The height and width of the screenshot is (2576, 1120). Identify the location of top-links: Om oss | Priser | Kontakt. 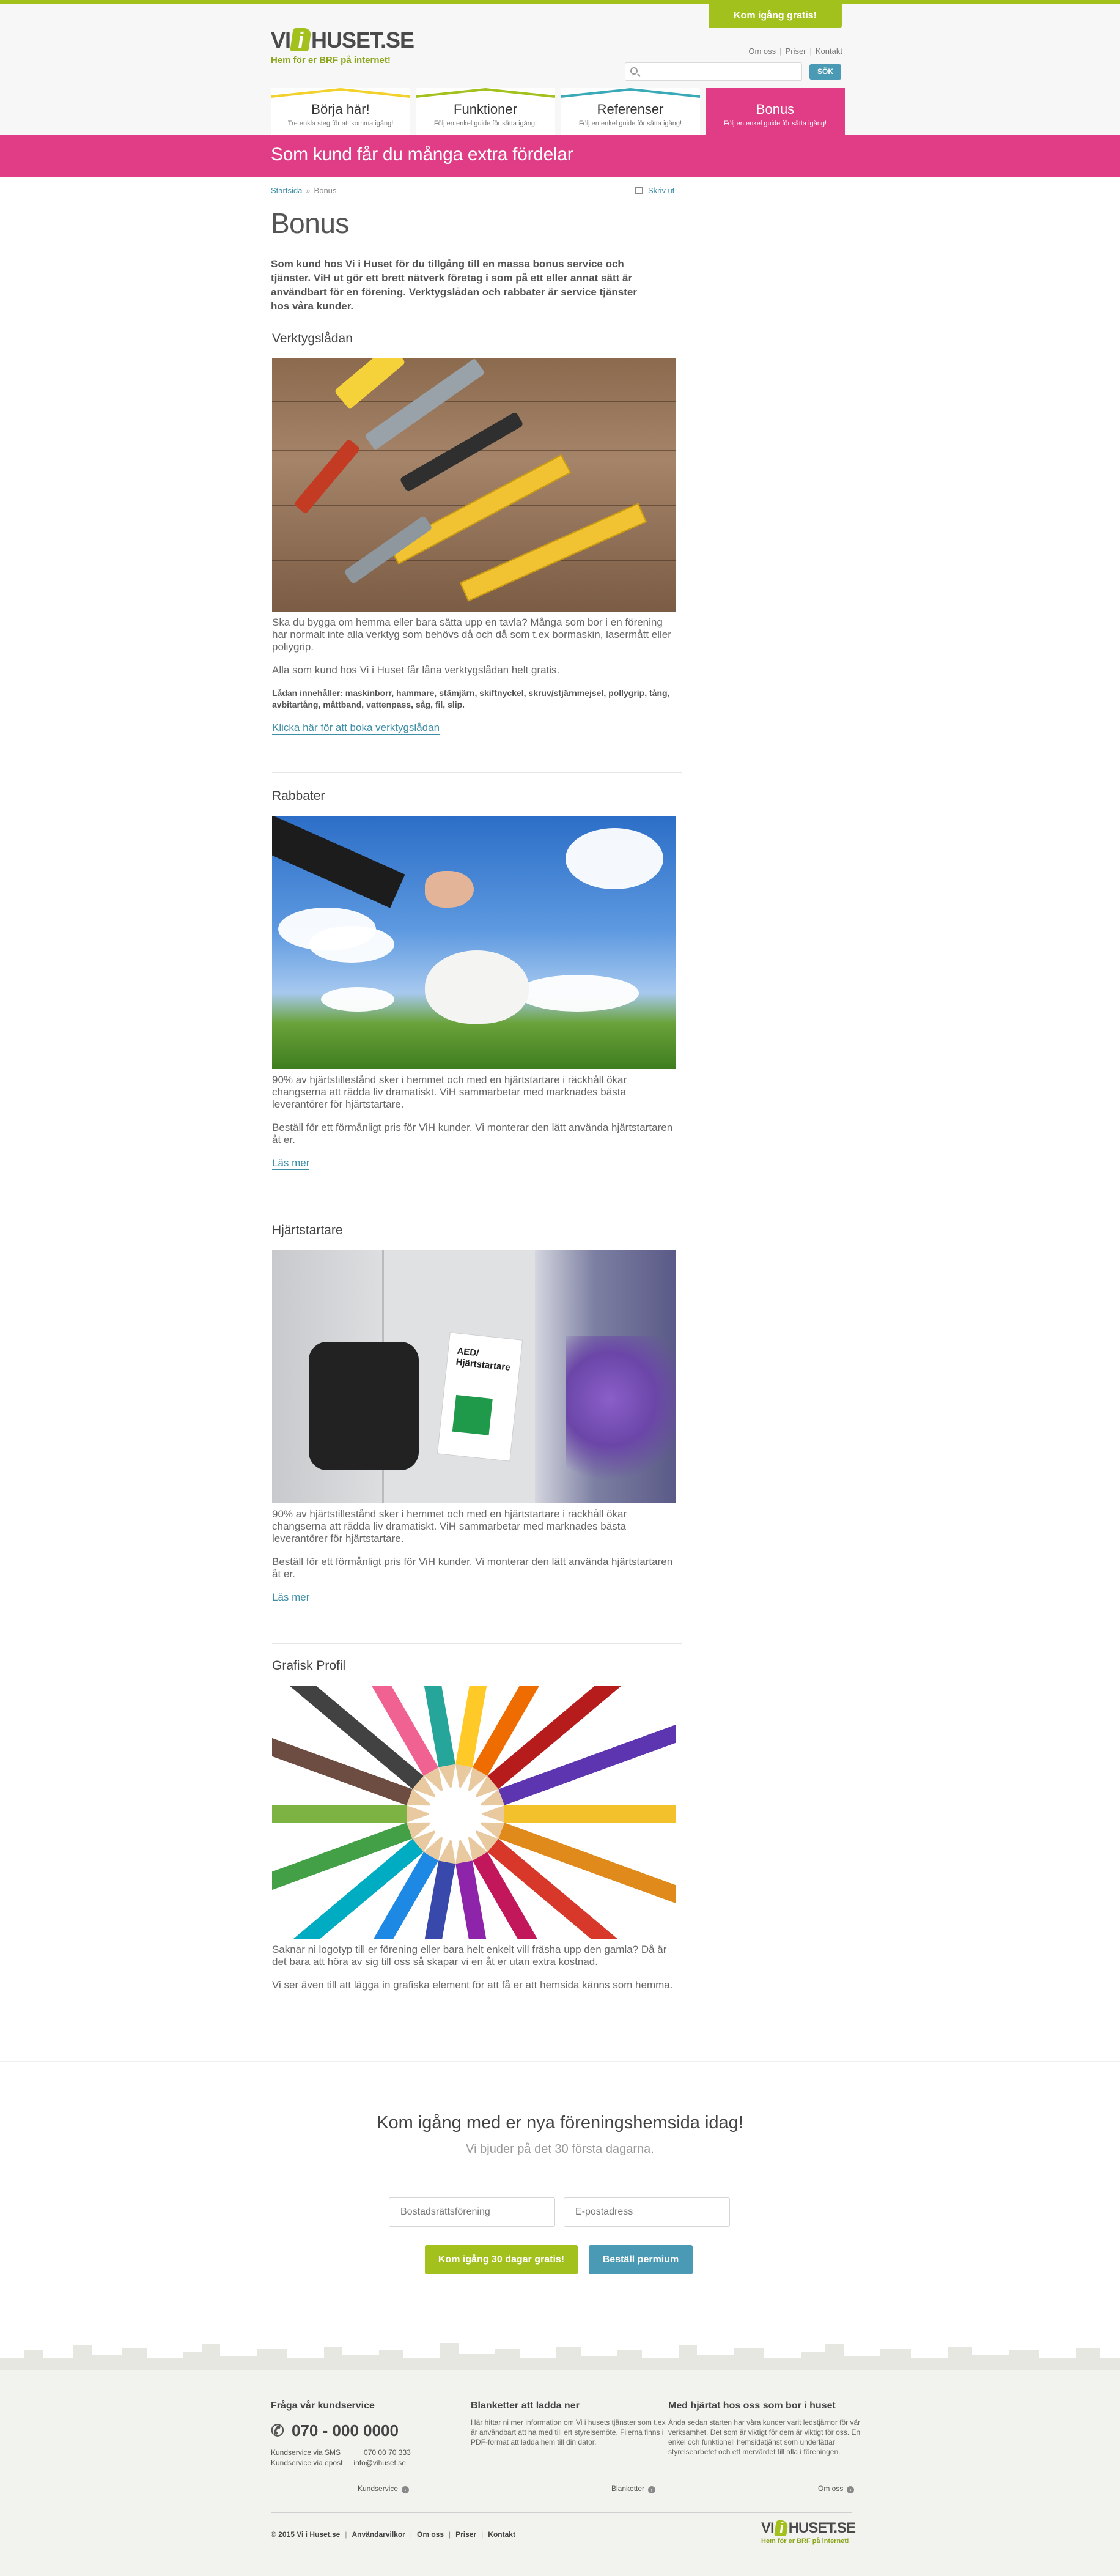
(795, 51).